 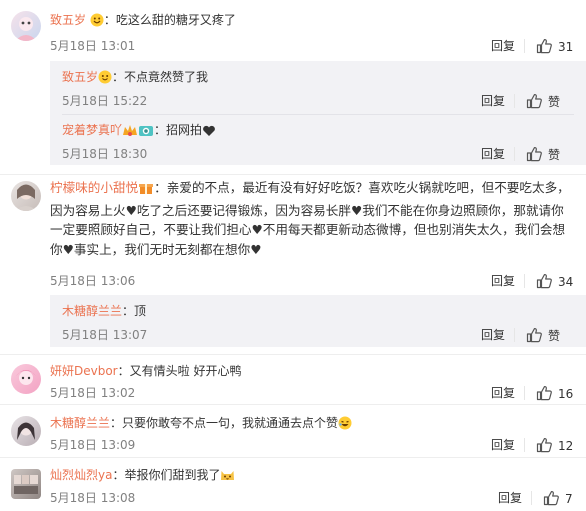 What do you see at coordinates (209, 133) in the screenshot?
I see `heart-icon` at bounding box center [209, 133].